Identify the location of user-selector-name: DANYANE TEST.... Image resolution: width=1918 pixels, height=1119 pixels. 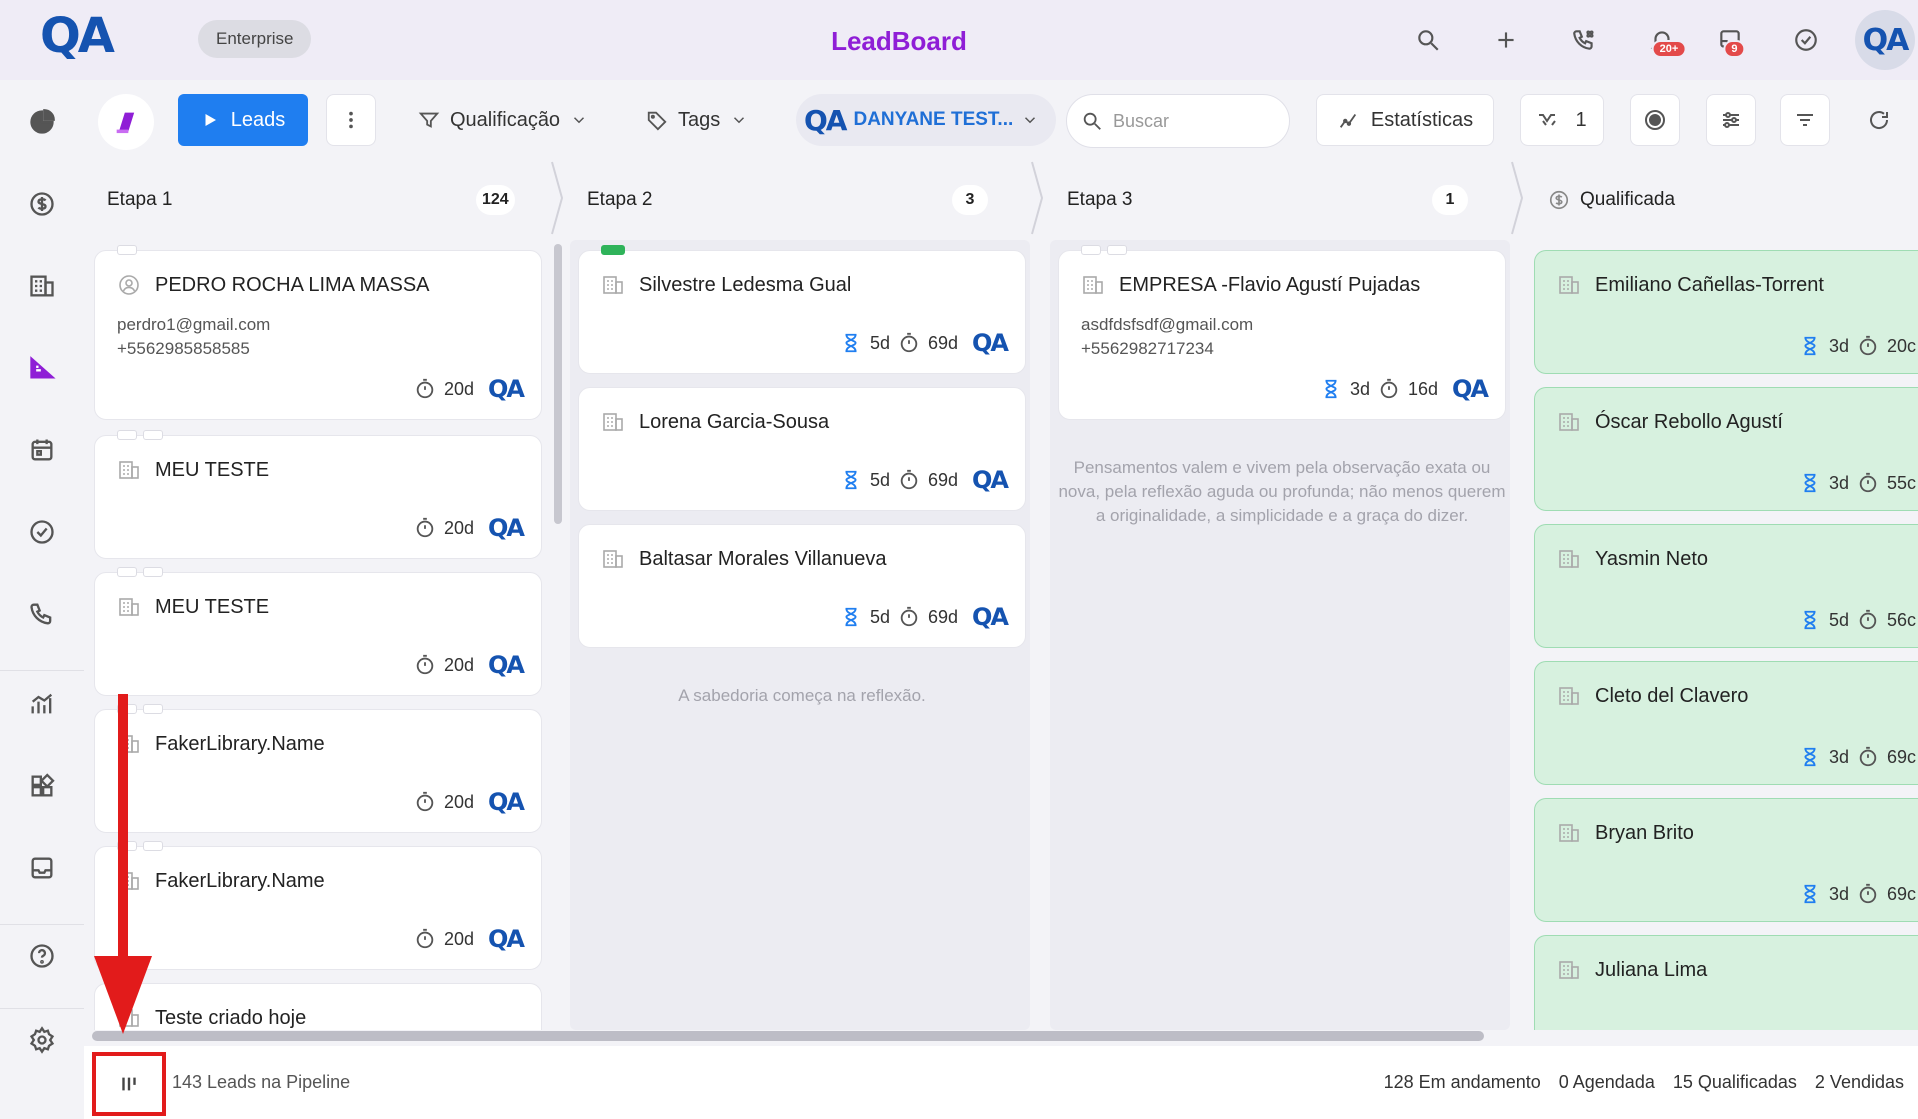
(933, 119).